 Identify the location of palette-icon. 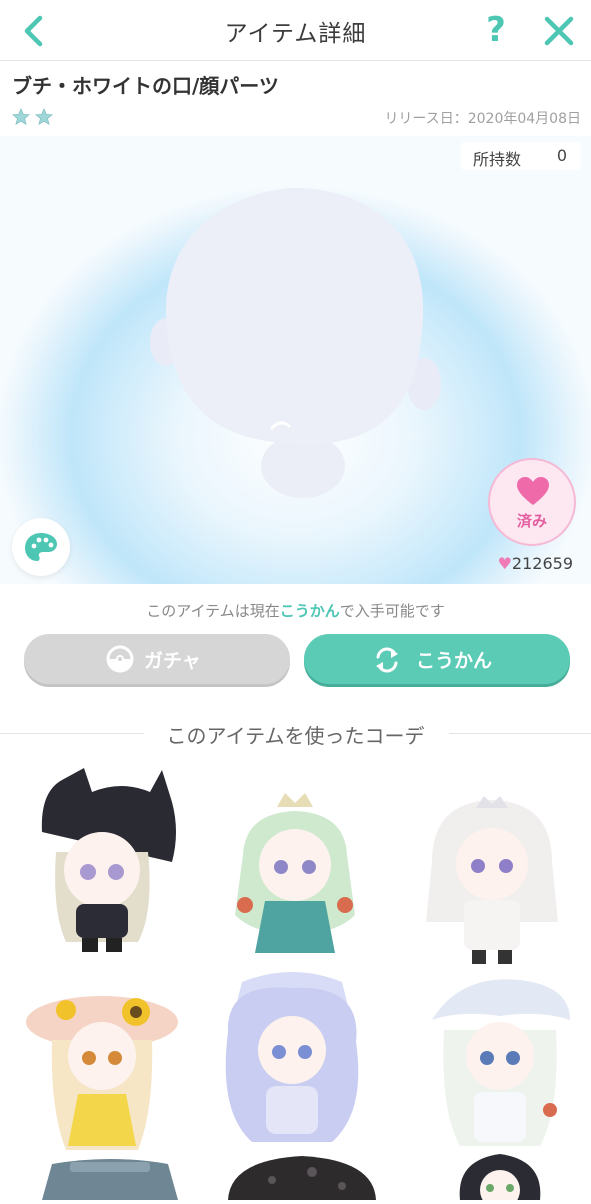
(41, 547).